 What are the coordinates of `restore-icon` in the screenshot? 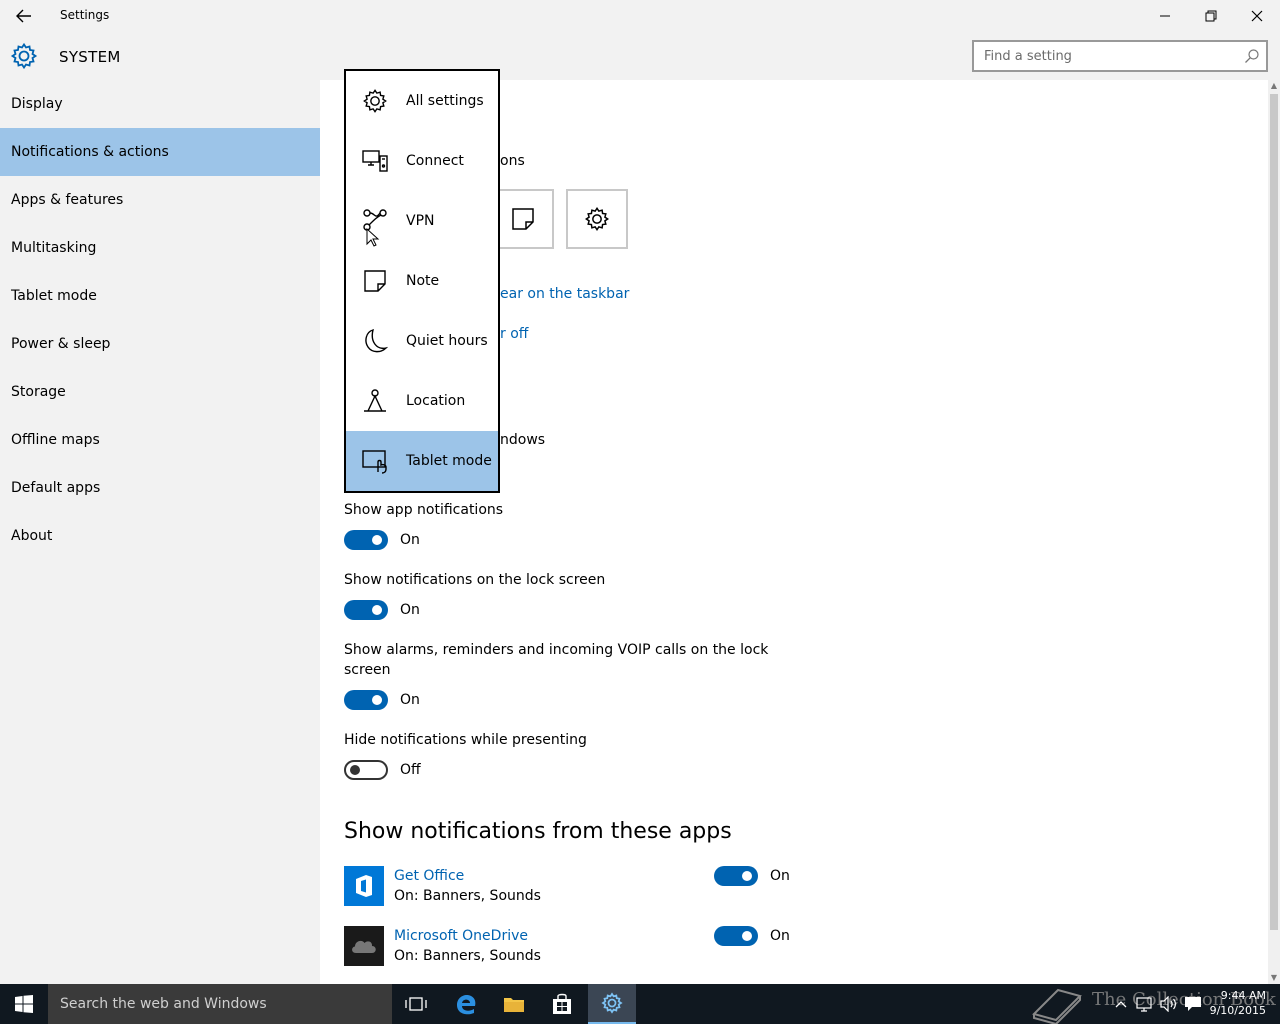 It's located at (1211, 16).